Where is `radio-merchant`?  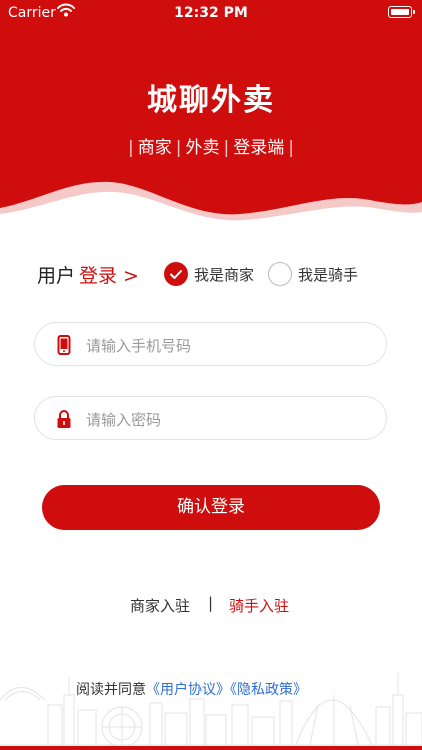 radio-merchant is located at coordinates (176, 274).